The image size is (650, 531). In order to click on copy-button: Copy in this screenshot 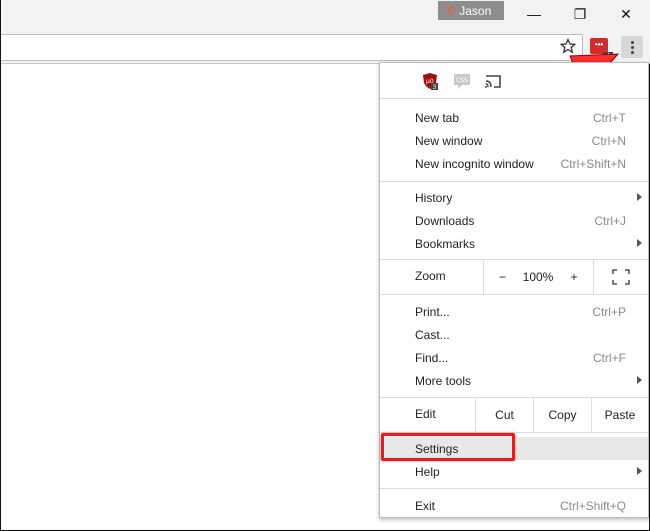, I will do `click(562, 414)`.